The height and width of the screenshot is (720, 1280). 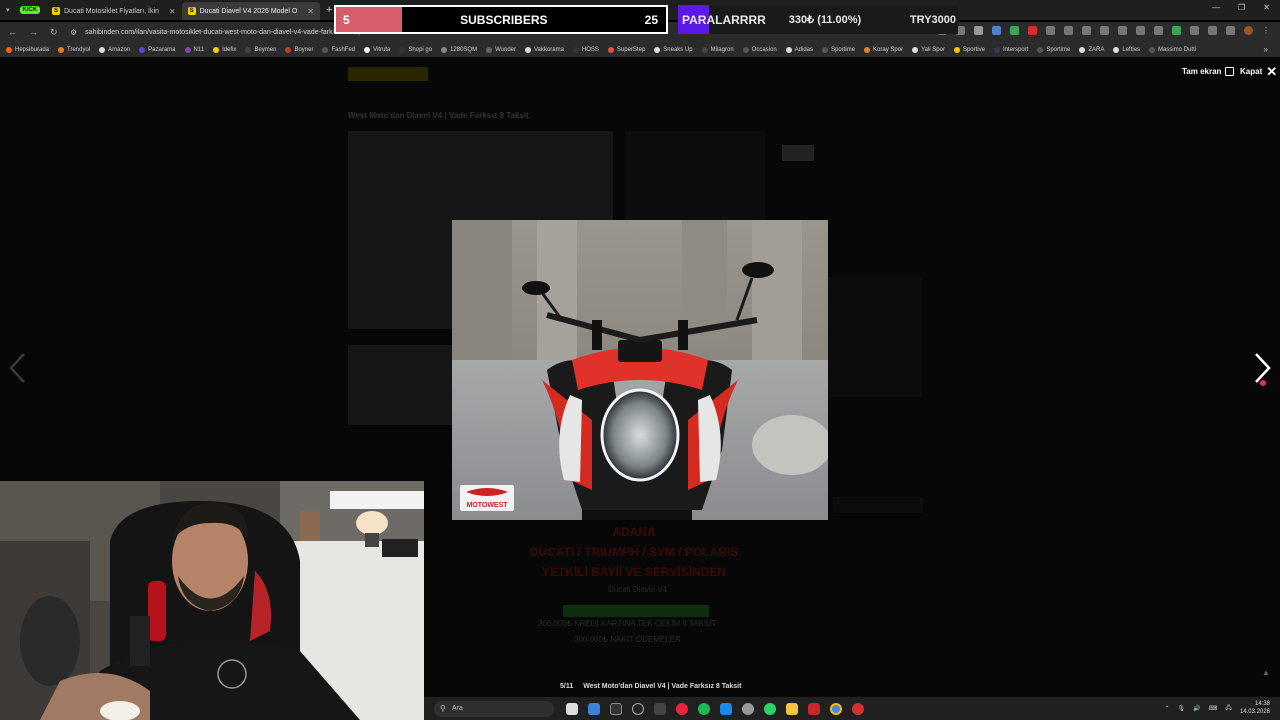 I want to click on bookmark-item: Trendyol, so click(x=74, y=49).